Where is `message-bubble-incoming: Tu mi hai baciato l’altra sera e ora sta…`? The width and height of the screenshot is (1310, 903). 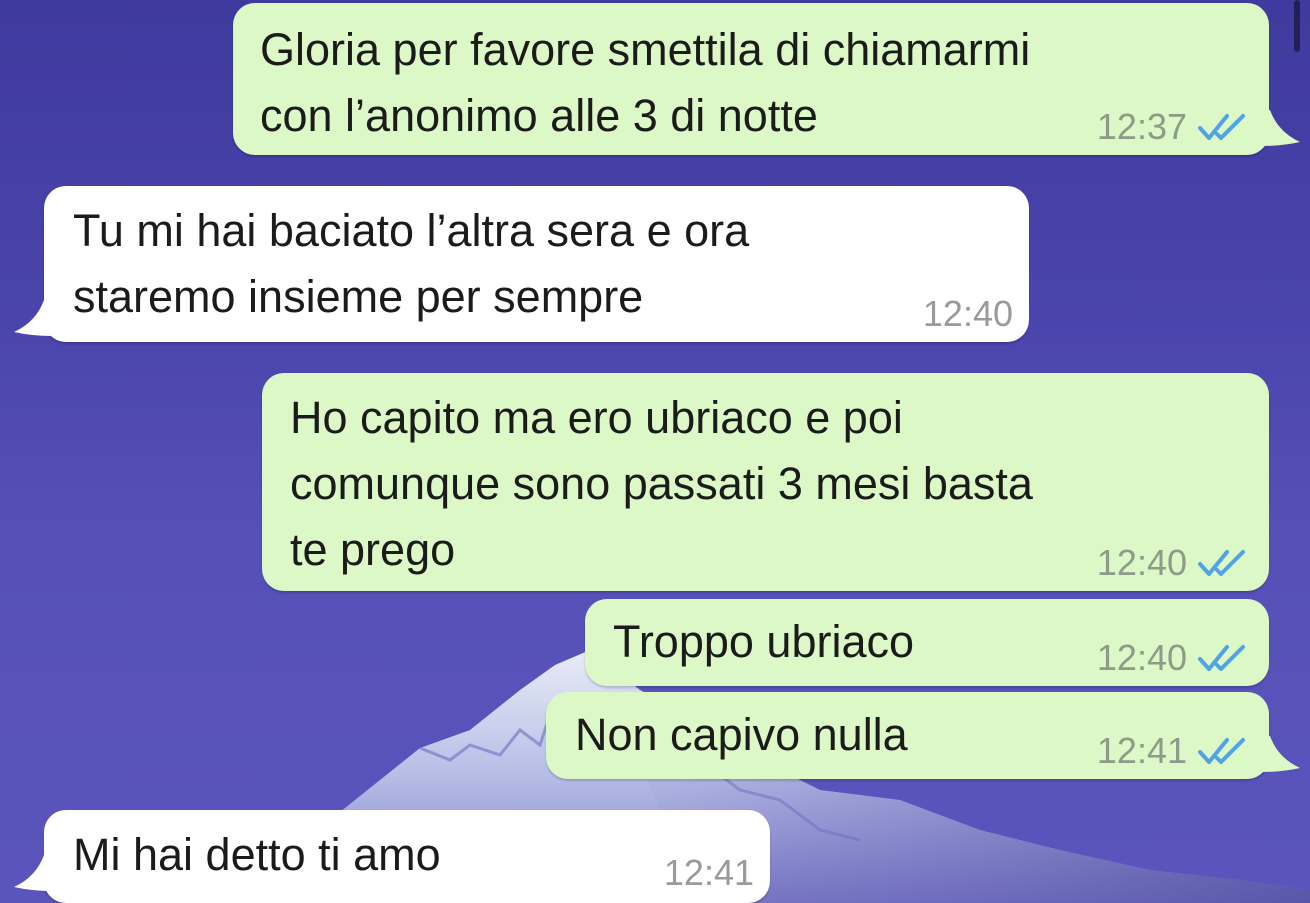 message-bubble-incoming: Tu mi hai baciato l’altra sera e ora sta… is located at coordinates (536, 264).